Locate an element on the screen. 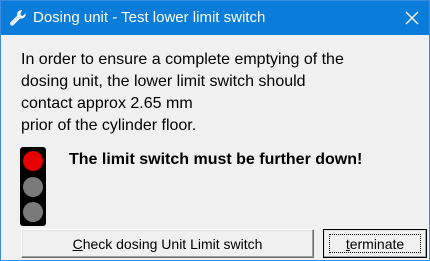  window-title: Dosing unit - Test lower limit switch is located at coordinates (149, 17).